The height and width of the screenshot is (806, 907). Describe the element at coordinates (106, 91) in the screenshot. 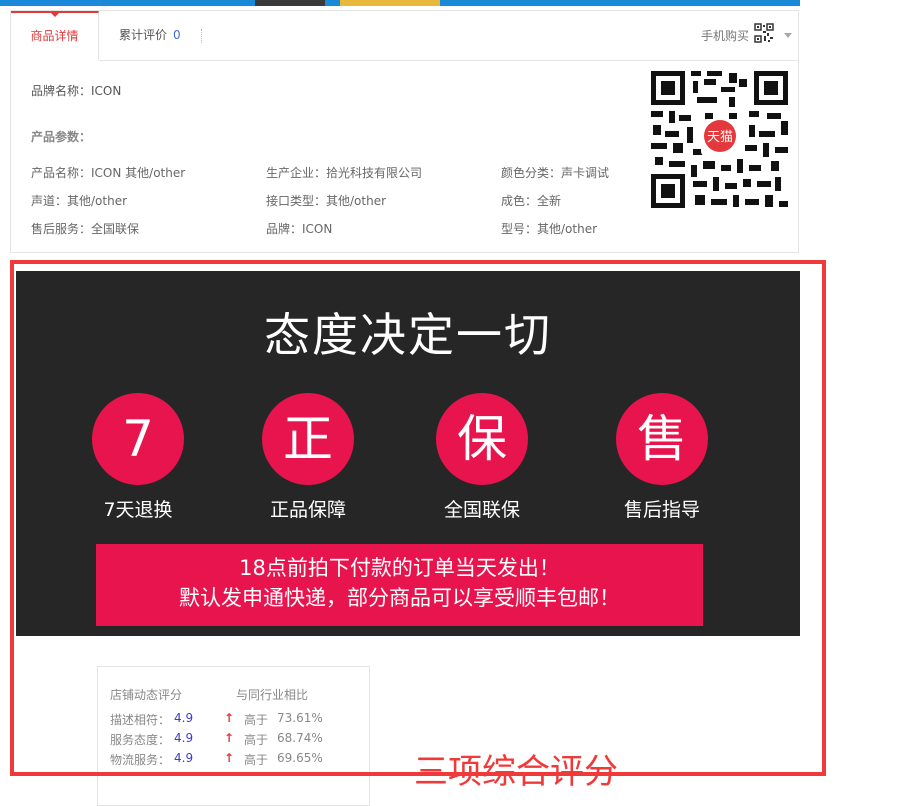

I see `brand-name-value: ICON` at that location.